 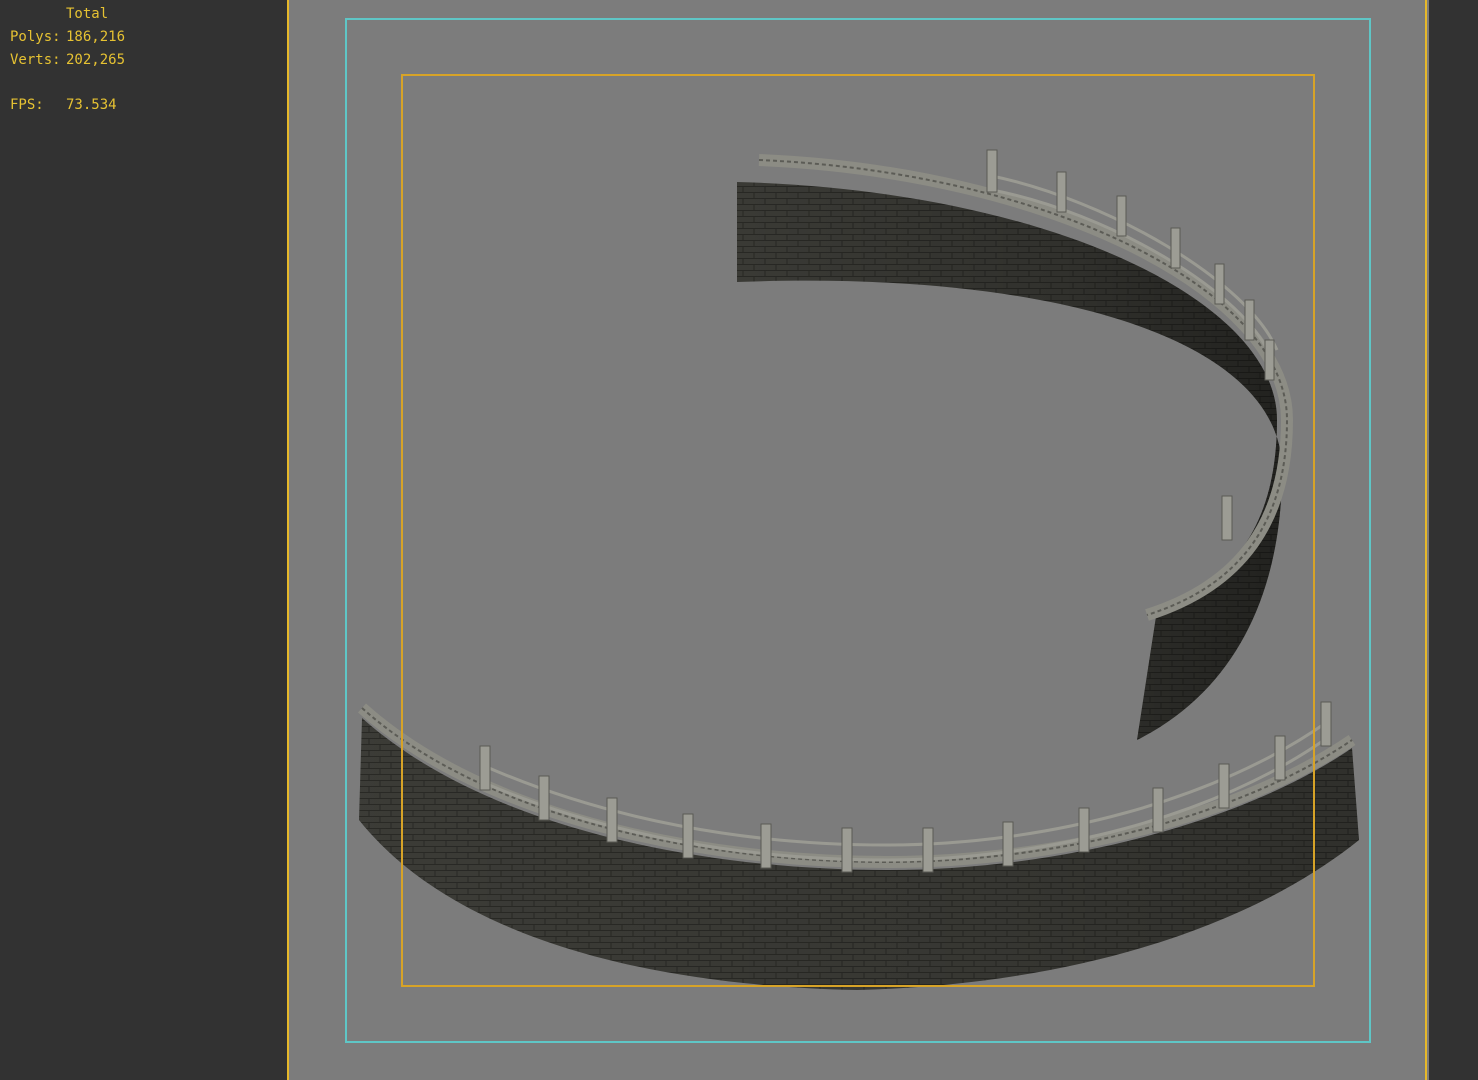 What do you see at coordinates (87, 14) in the screenshot?
I see `stats-header: Total` at bounding box center [87, 14].